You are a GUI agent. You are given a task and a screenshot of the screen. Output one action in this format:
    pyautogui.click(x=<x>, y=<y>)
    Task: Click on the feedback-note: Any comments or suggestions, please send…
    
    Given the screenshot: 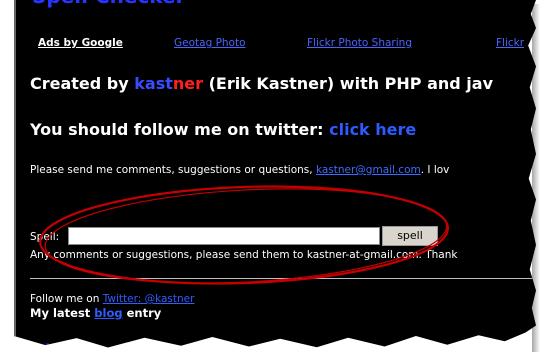 What is the action you would take?
    pyautogui.click(x=244, y=255)
    